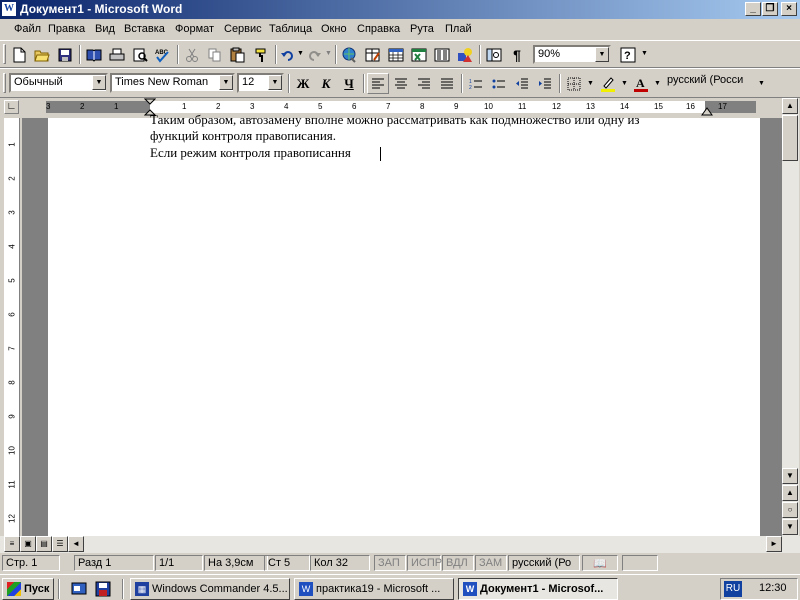 The image size is (800, 600). I want to click on scroll-down-icon: ▼, so click(790, 476).